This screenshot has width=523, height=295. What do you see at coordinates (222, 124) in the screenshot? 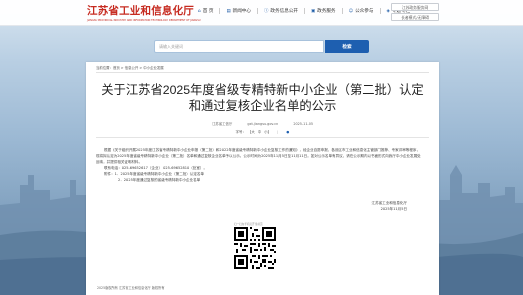
I see `article-source: 江苏省工信厅` at bounding box center [222, 124].